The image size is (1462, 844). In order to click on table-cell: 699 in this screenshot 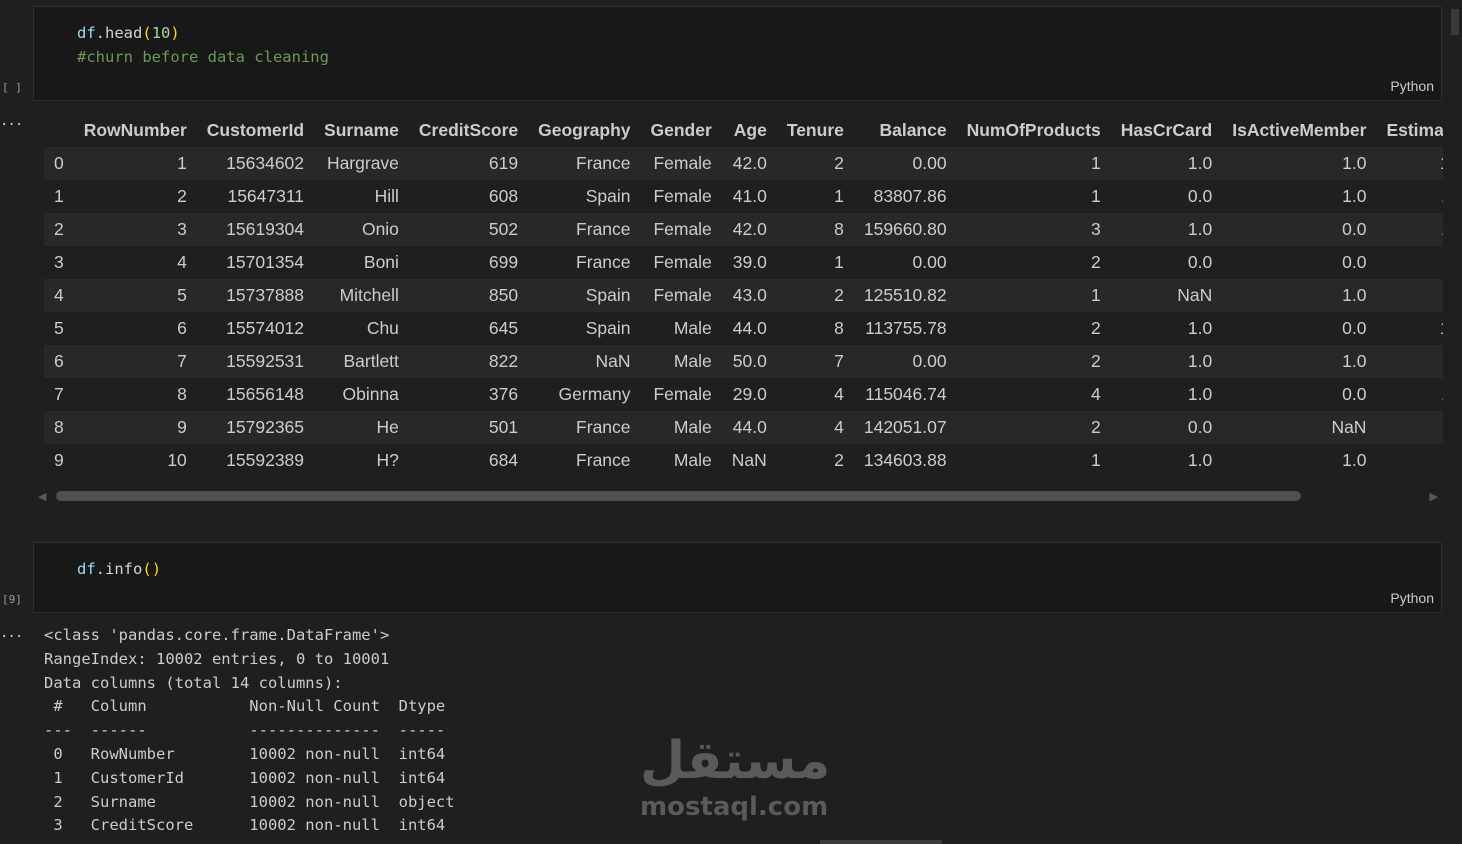, I will do `click(503, 262)`.